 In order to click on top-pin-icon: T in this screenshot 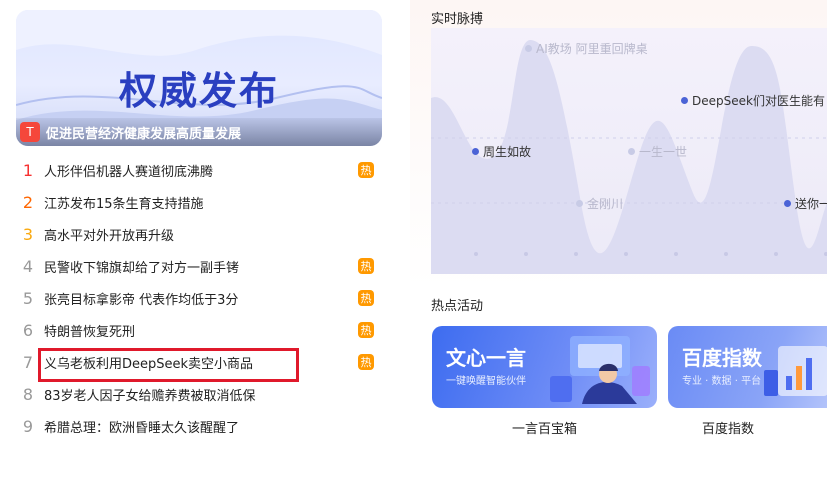, I will do `click(30, 132)`.